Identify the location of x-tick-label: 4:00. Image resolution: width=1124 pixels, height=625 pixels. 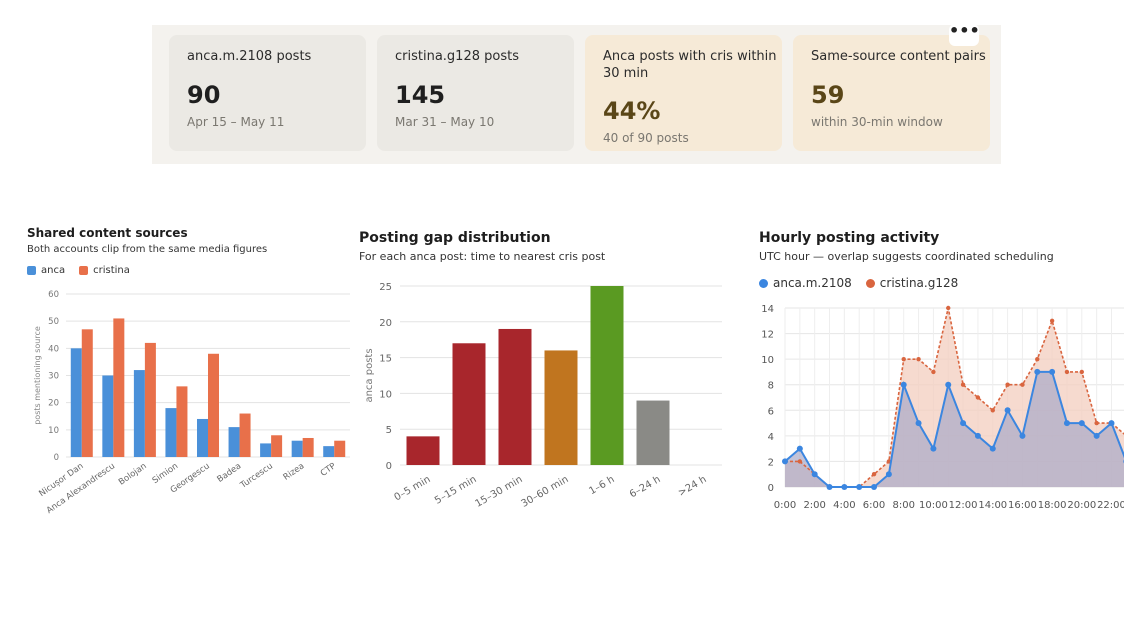
(844, 505).